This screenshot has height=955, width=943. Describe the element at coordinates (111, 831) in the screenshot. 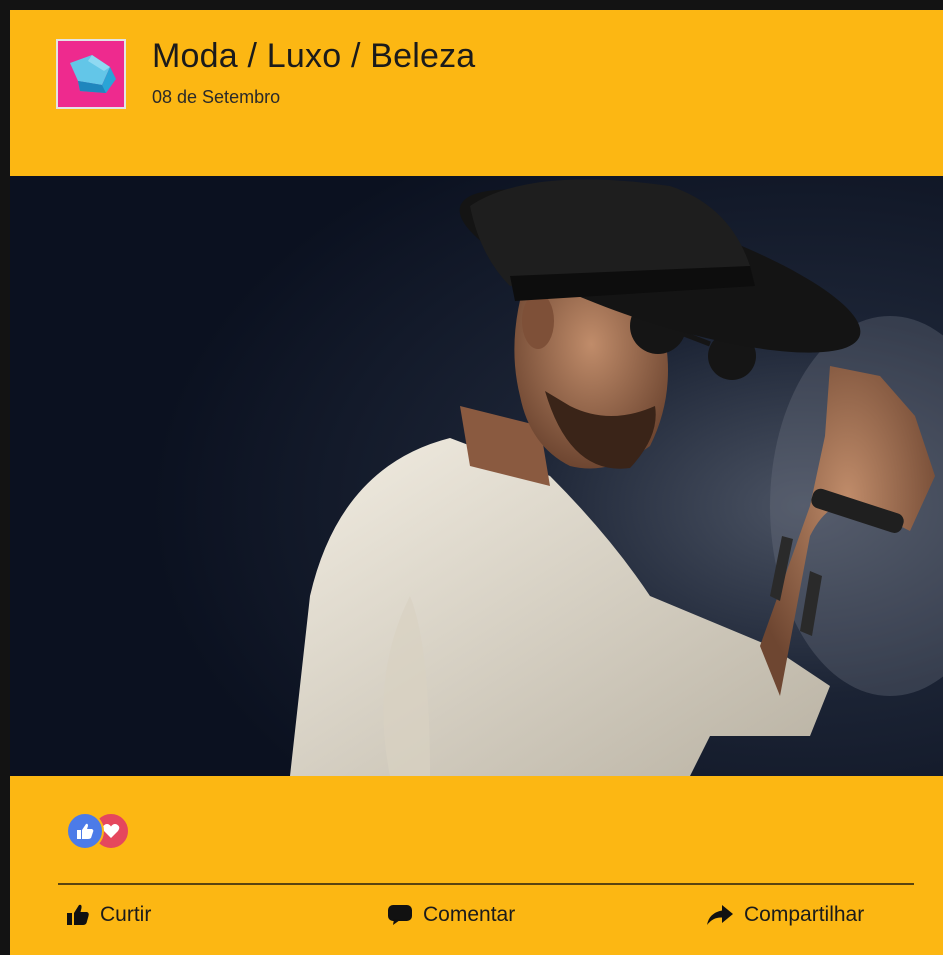

I see `heart-icon` at that location.